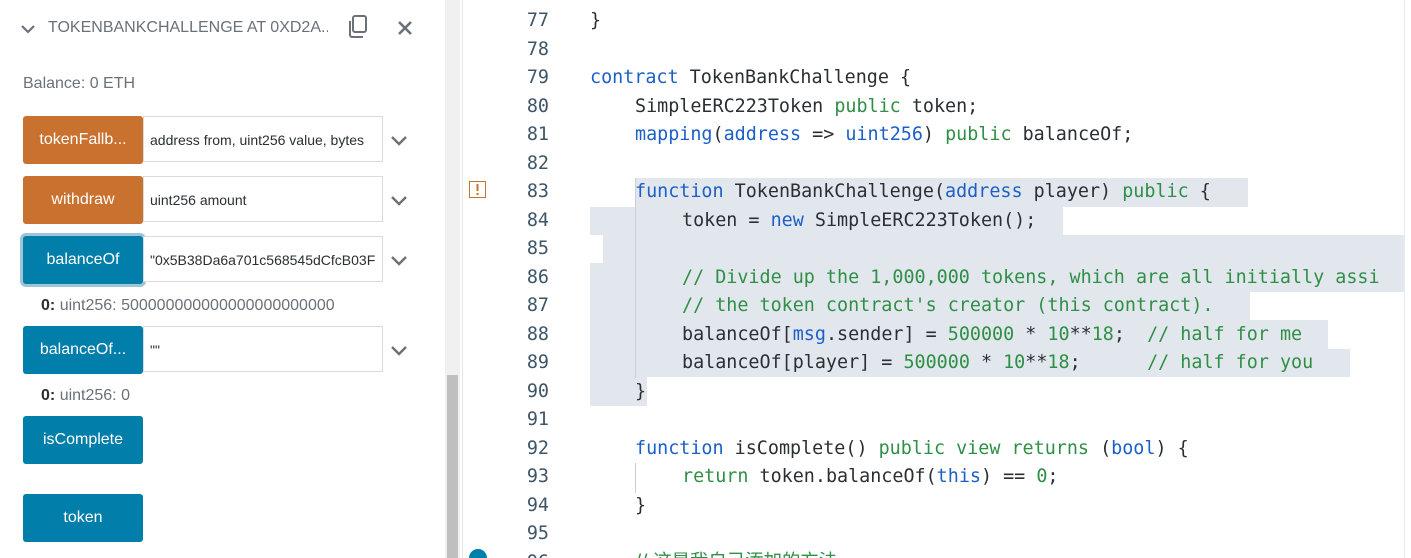  What do you see at coordinates (263, 199) in the screenshot?
I see `withdraw-amount-input: uint256 amount` at bounding box center [263, 199].